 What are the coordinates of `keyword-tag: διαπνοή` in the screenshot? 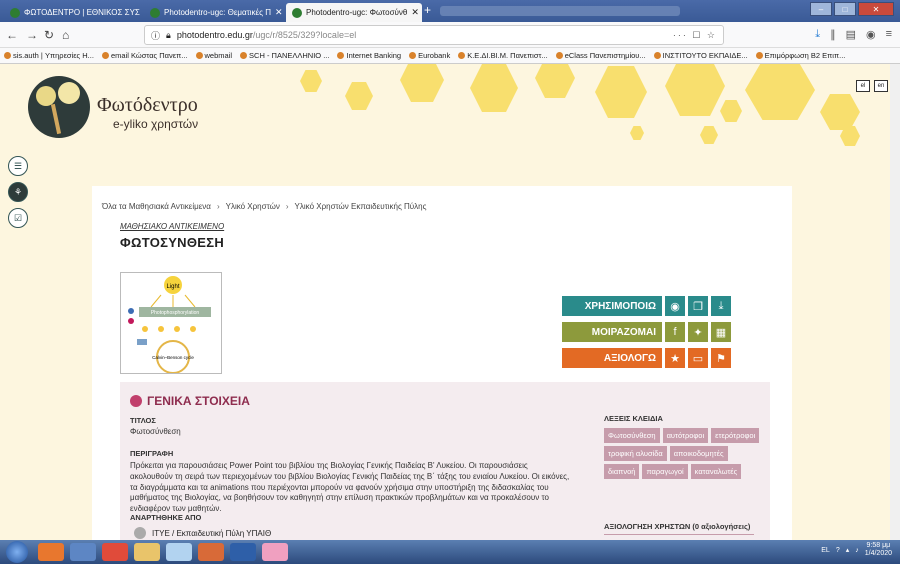 It's located at (622, 471).